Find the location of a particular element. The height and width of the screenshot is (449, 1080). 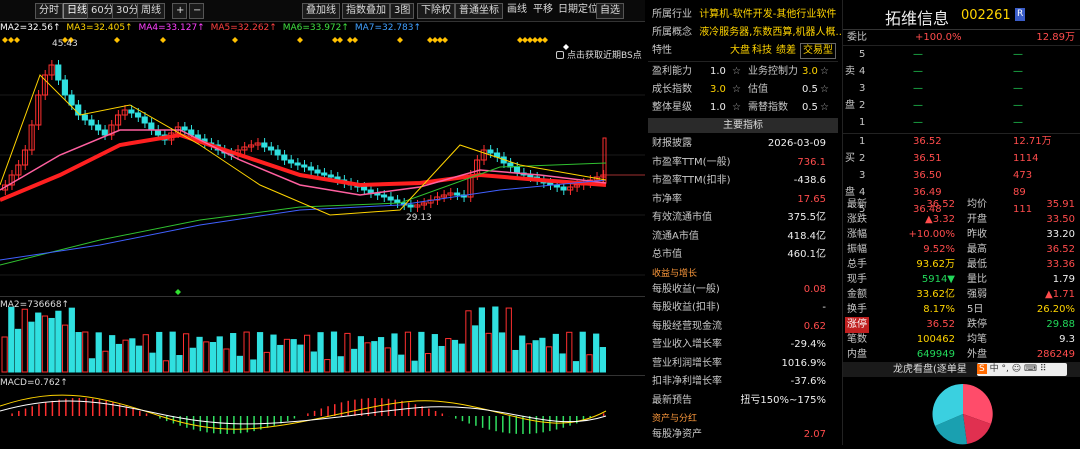

sell-level-row: 5— — is located at coordinates (961, 55).